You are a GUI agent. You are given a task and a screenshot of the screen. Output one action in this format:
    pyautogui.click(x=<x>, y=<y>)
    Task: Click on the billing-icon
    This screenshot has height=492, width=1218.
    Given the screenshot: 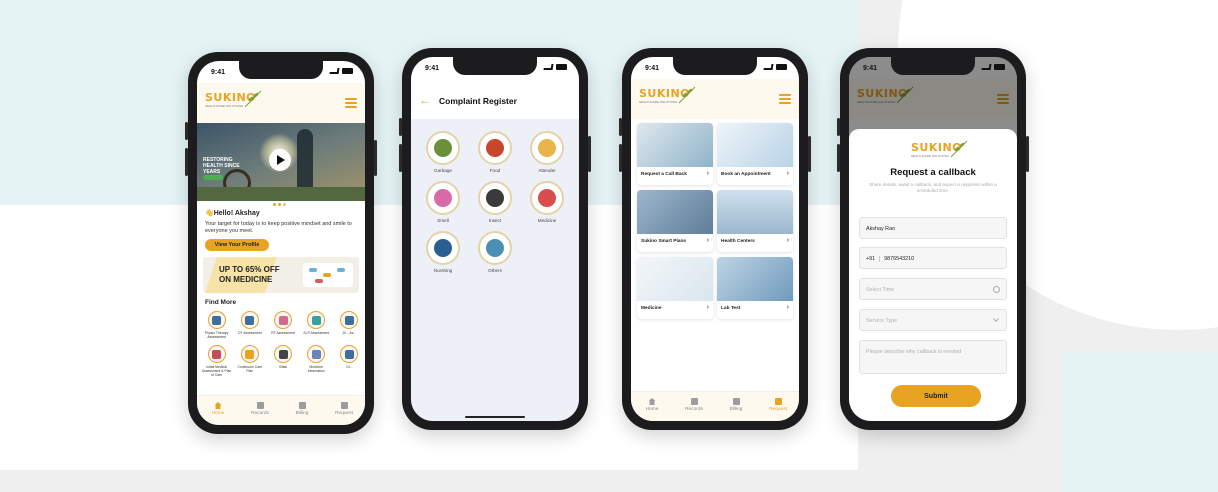 What is the action you would take?
    pyautogui.click(x=736, y=401)
    